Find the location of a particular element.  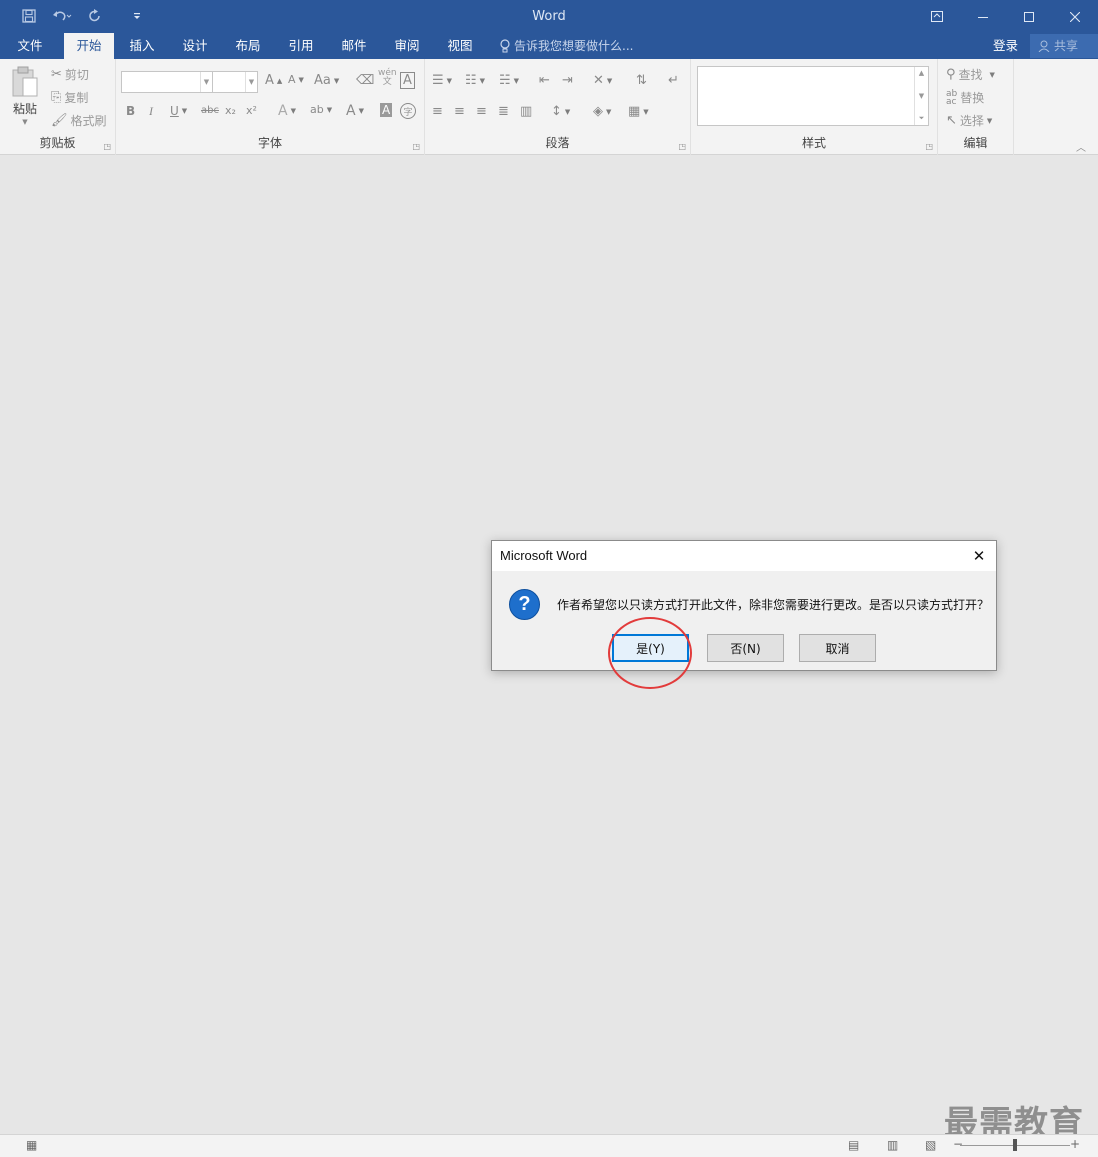

shrink-font-button: A ▼ is located at coordinates (296, 79).